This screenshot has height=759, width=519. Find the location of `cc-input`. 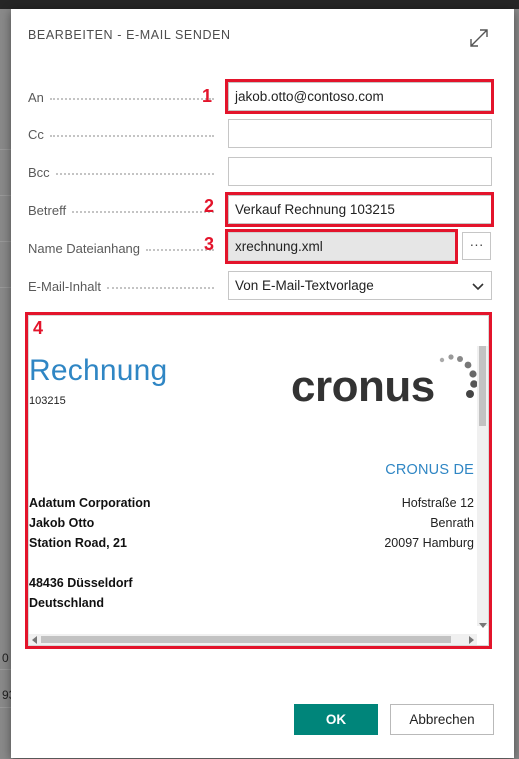

cc-input is located at coordinates (360, 133).